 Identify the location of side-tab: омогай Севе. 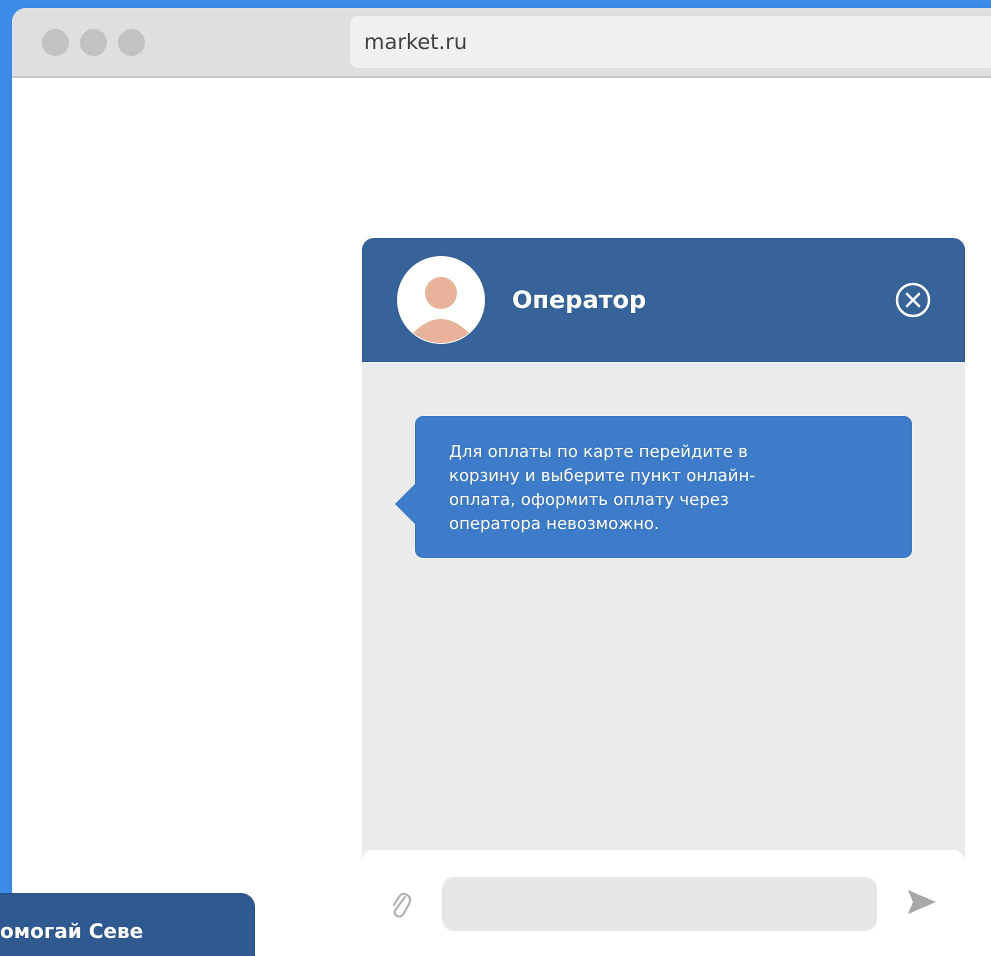
(127, 924).